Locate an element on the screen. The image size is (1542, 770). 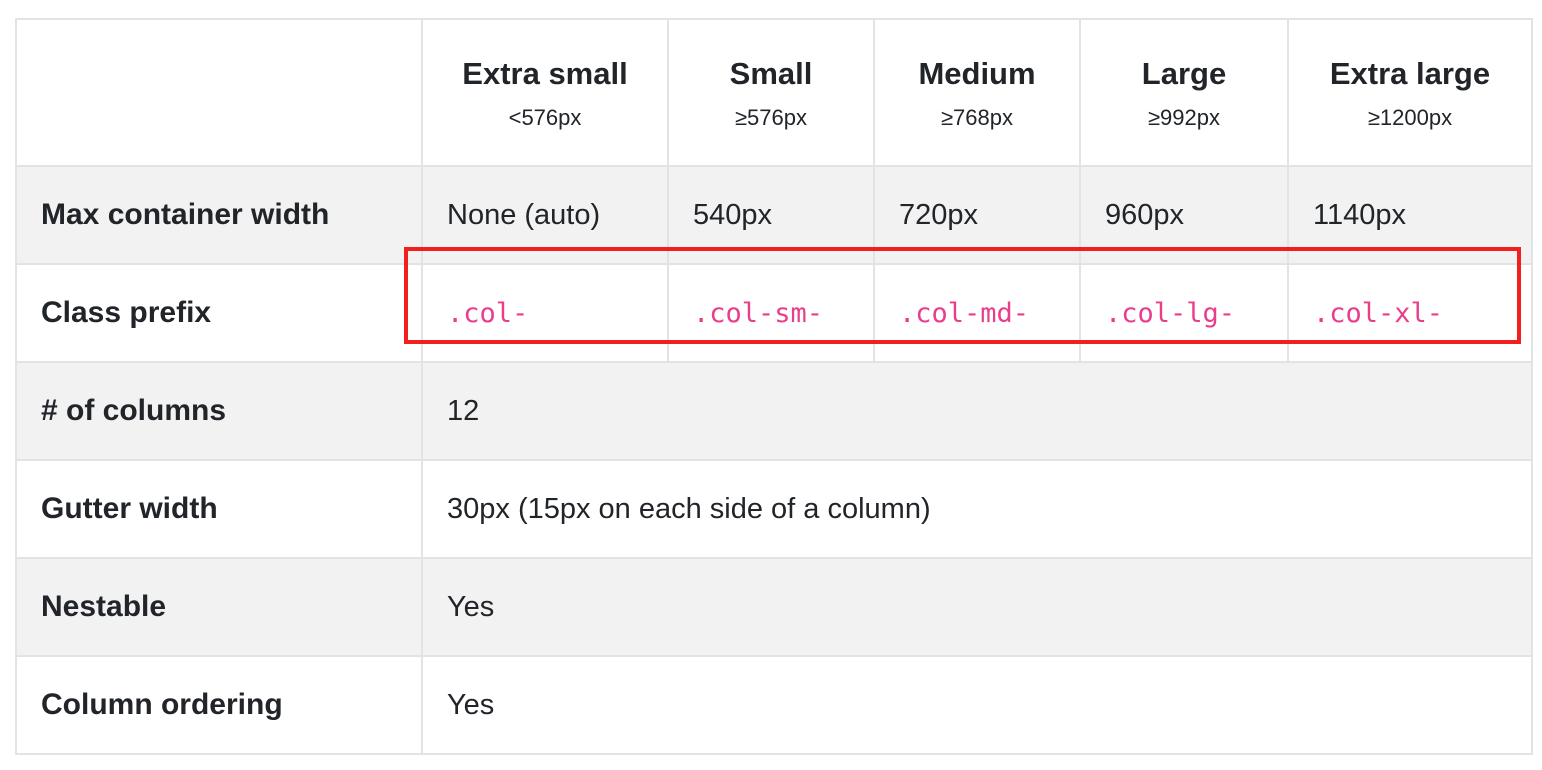
table-cell: 540px is located at coordinates (771, 215).